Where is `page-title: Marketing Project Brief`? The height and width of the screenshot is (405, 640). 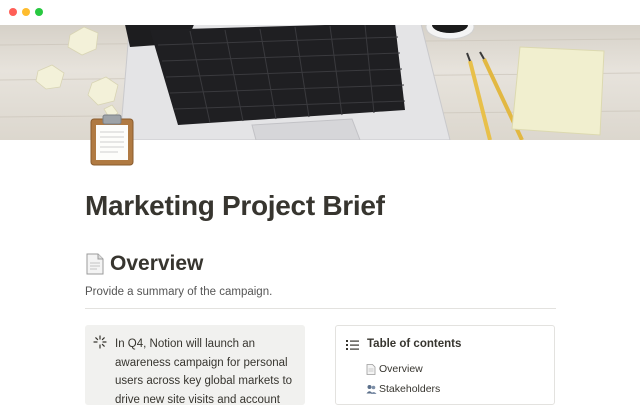
page-title: Marketing Project Brief is located at coordinates (235, 206).